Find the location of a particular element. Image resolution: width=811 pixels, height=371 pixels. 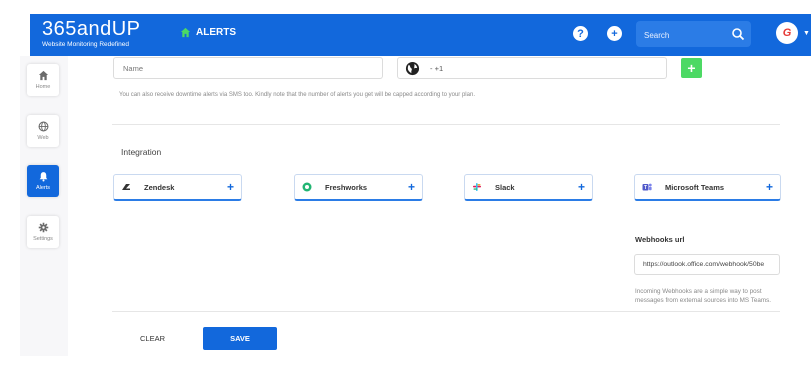

integration-label: Slack is located at coordinates (505, 187).